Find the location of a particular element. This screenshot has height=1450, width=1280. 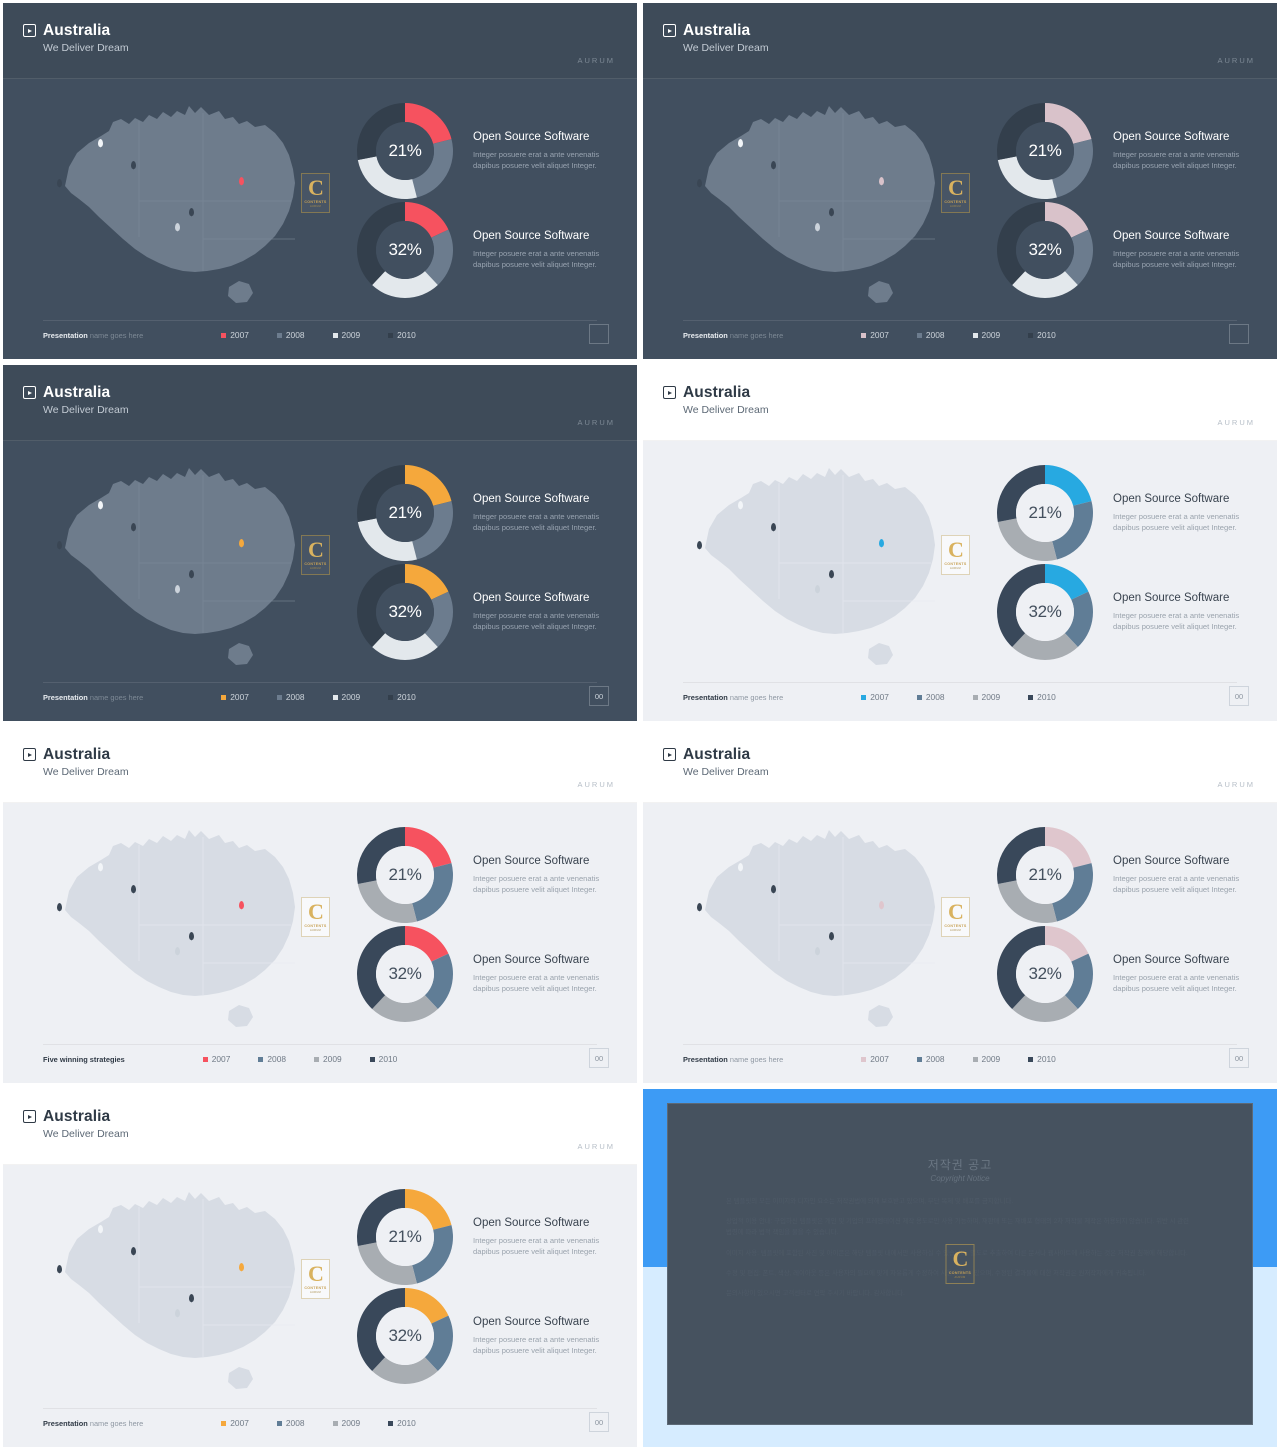

brand-label: AURUM is located at coordinates (596, 422).